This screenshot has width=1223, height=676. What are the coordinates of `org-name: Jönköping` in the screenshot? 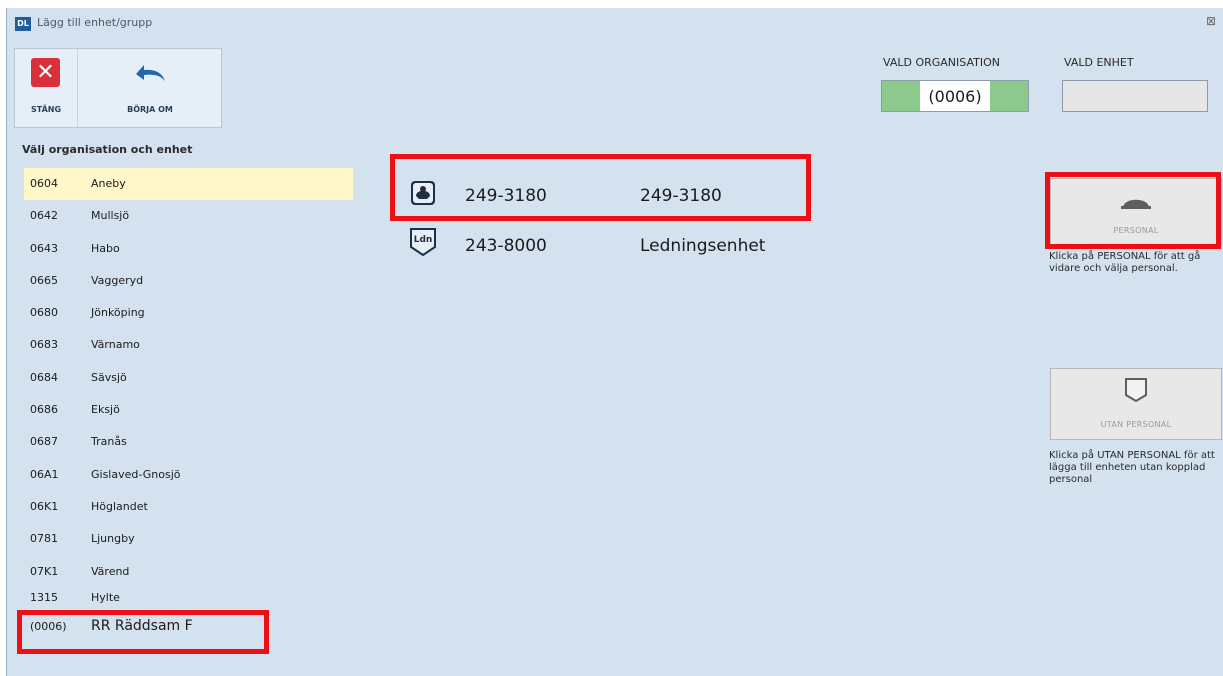 It's located at (118, 313).